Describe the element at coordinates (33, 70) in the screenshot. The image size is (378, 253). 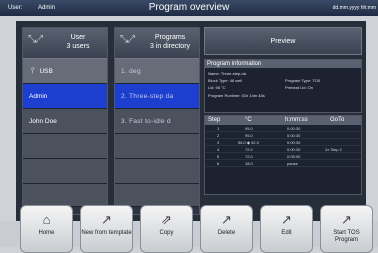
I see `usb-icon: ⫯` at that location.